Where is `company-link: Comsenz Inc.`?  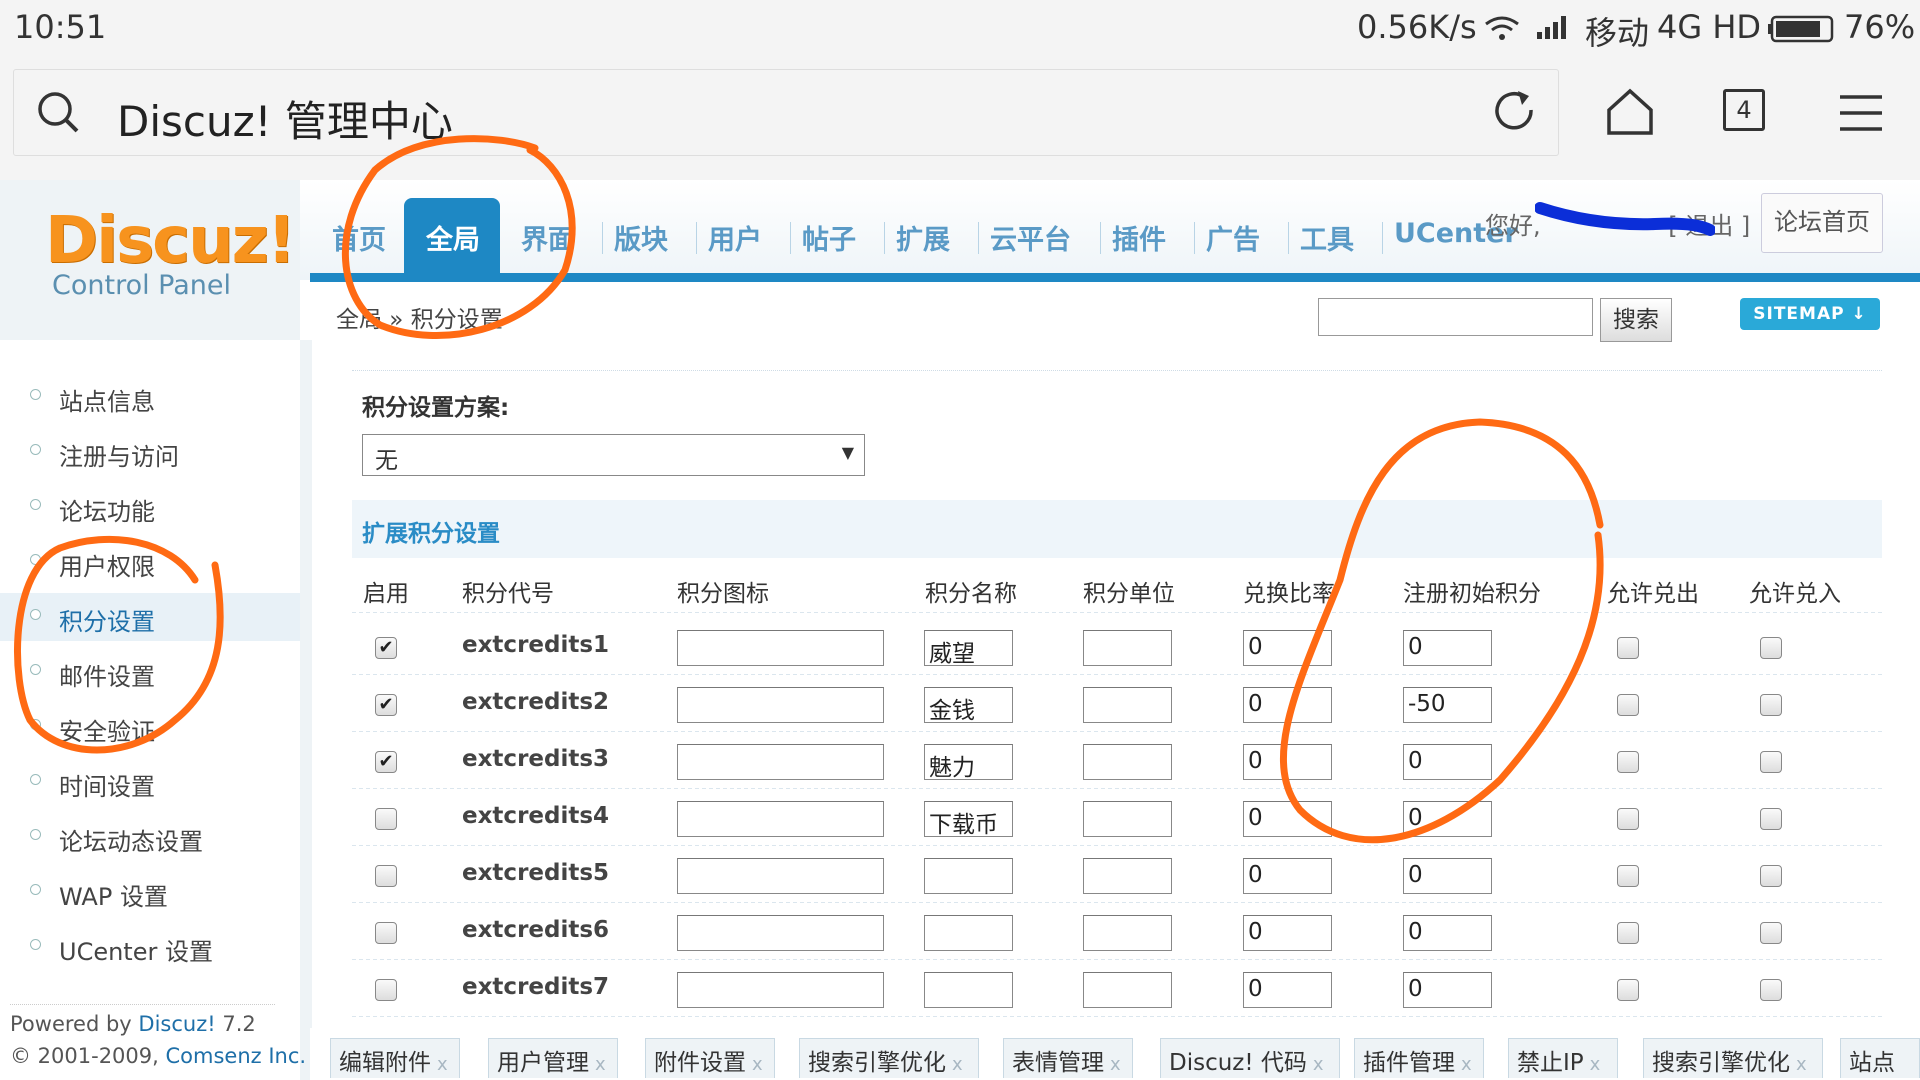
company-link: Comsenz Inc. is located at coordinates (236, 1056).